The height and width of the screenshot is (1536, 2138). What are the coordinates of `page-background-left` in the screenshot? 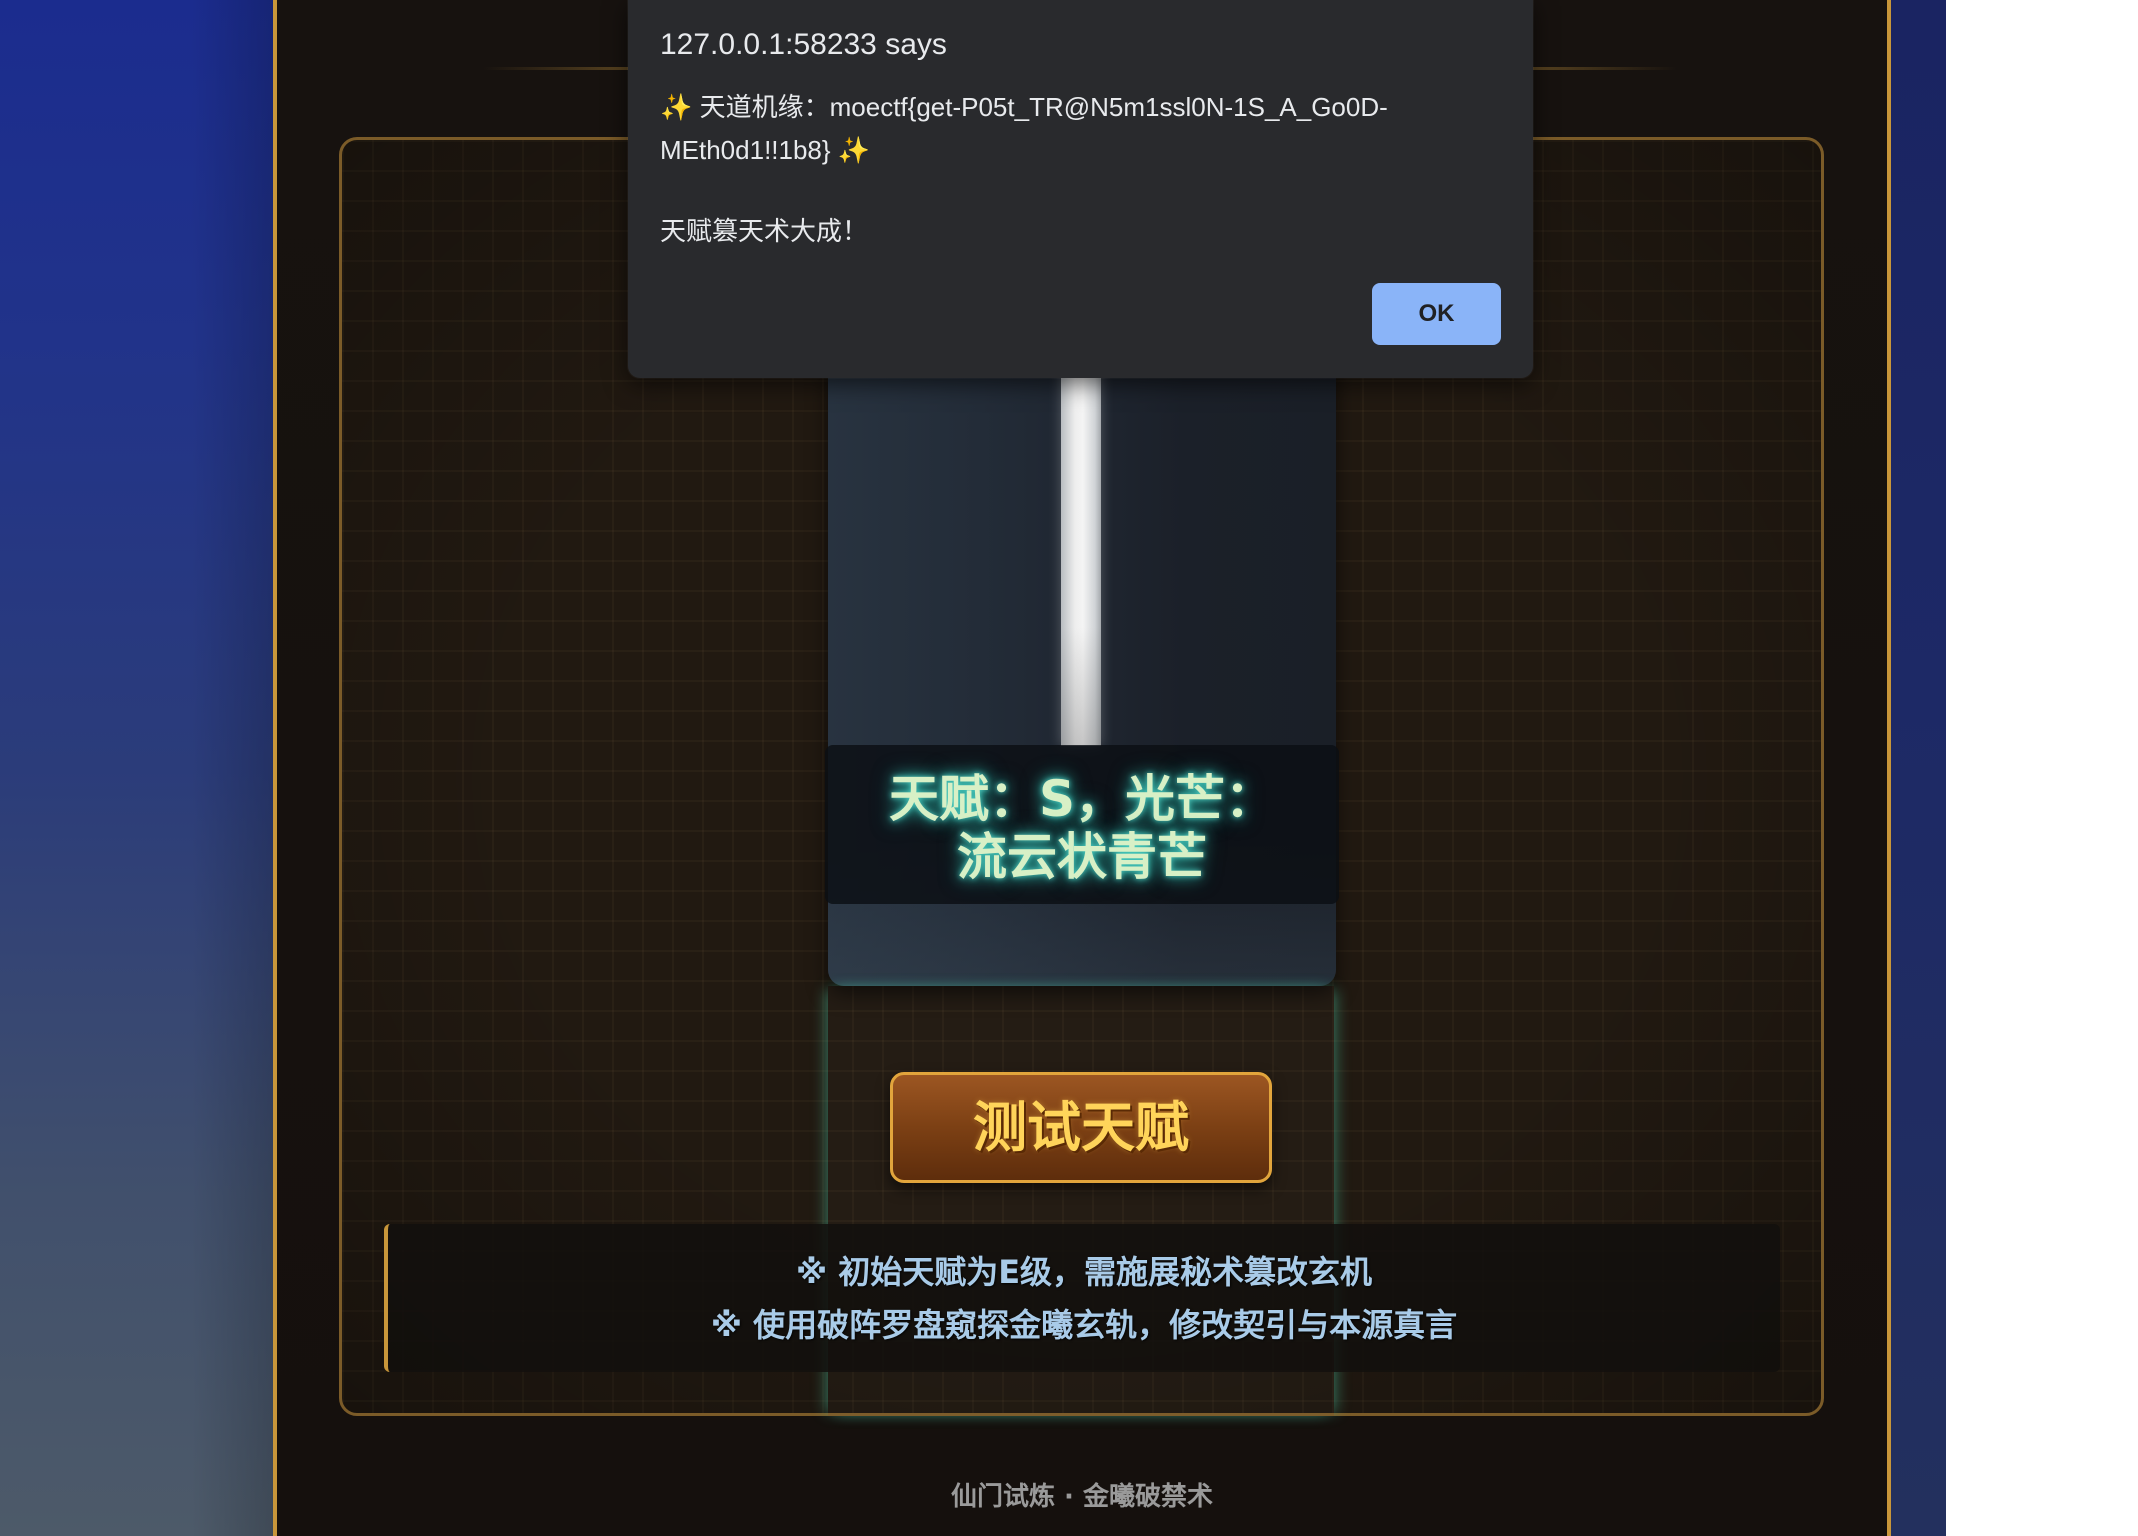 It's located at (136, 768).